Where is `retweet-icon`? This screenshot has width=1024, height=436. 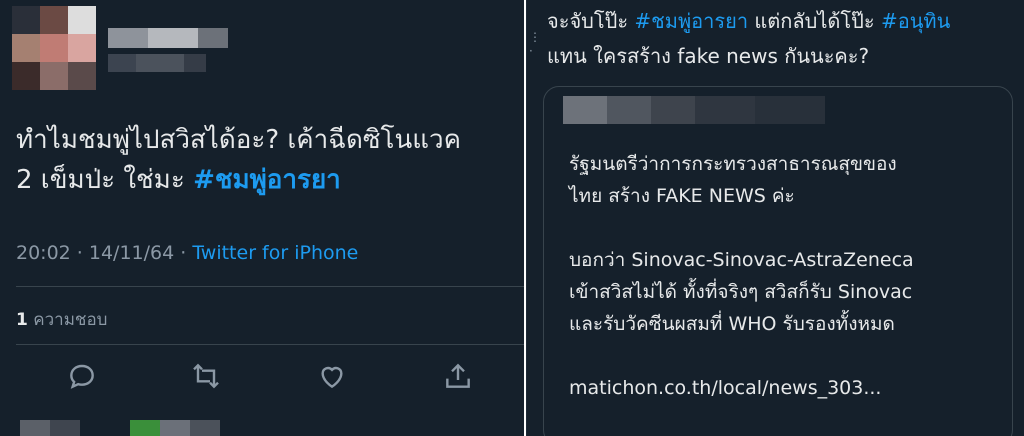
retweet-icon is located at coordinates (206, 376).